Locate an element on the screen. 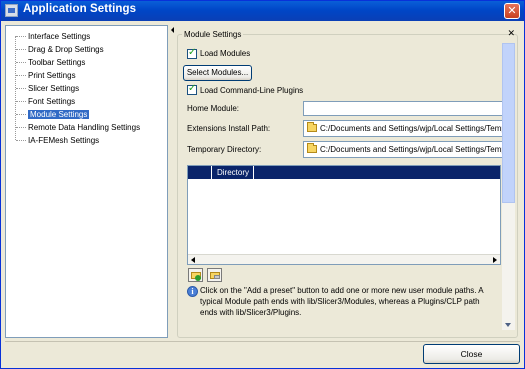 This screenshot has width=525, height=369. home-module-label: Home Module: is located at coordinates (213, 108).